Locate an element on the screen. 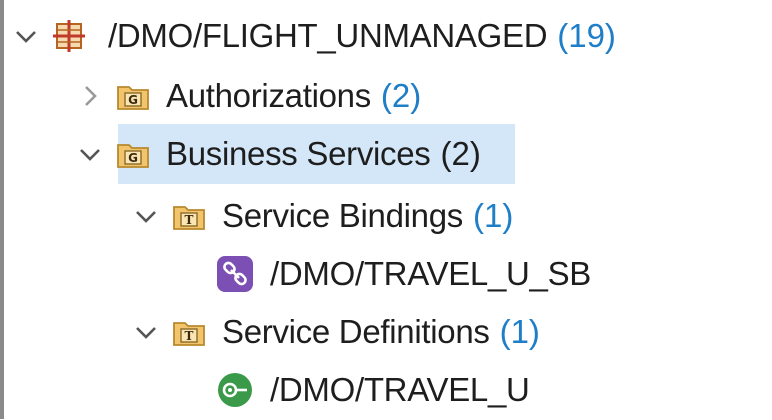 The width and height of the screenshot is (772, 420). tree-node-label: Business Services is located at coordinates (298, 153).